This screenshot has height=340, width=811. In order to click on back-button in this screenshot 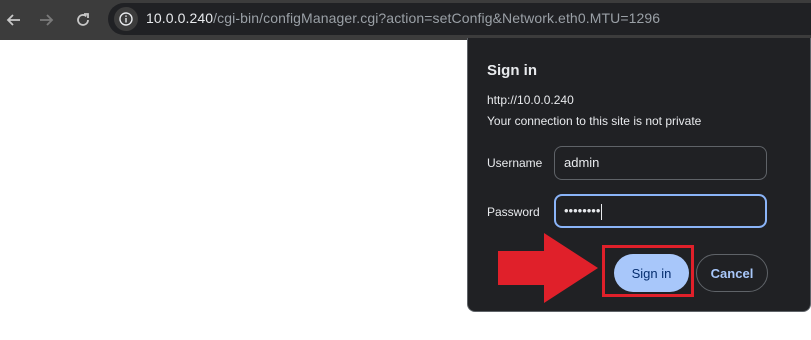, I will do `click(14, 20)`.